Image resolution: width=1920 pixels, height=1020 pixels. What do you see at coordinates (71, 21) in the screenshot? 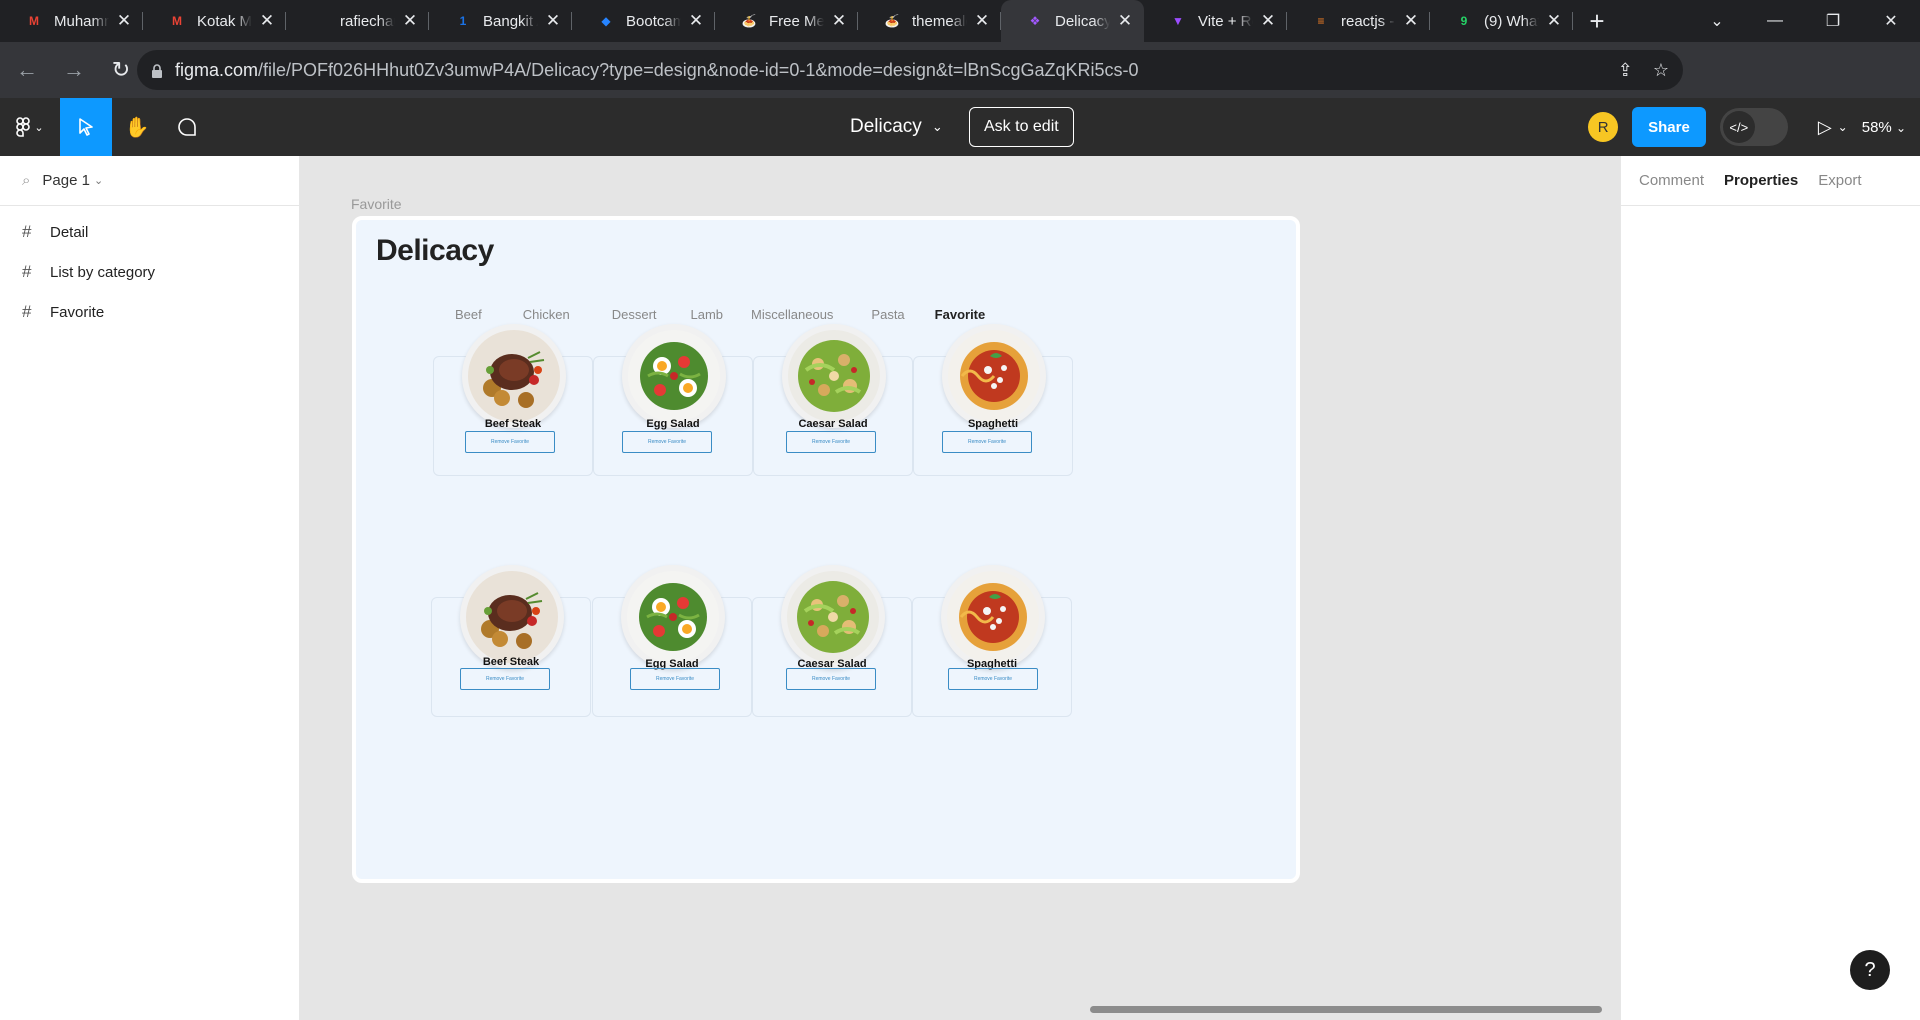
I see `browser-tab: M Muhammad ✕` at bounding box center [71, 21].